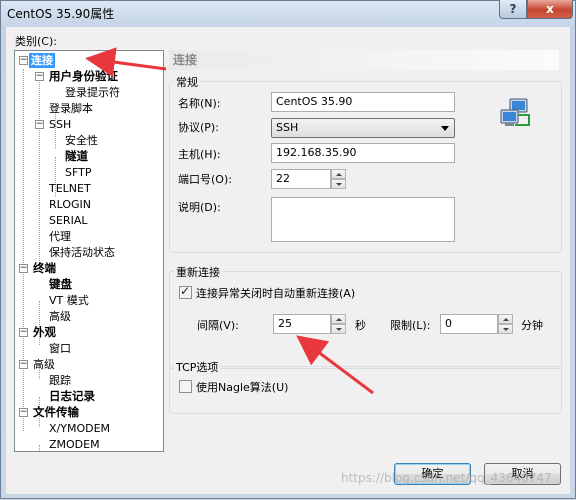 This screenshot has width=576, height=500. Describe the element at coordinates (446, 478) in the screenshot. I see `watermark: https://blog.csdn.net/qq_43640747` at that location.